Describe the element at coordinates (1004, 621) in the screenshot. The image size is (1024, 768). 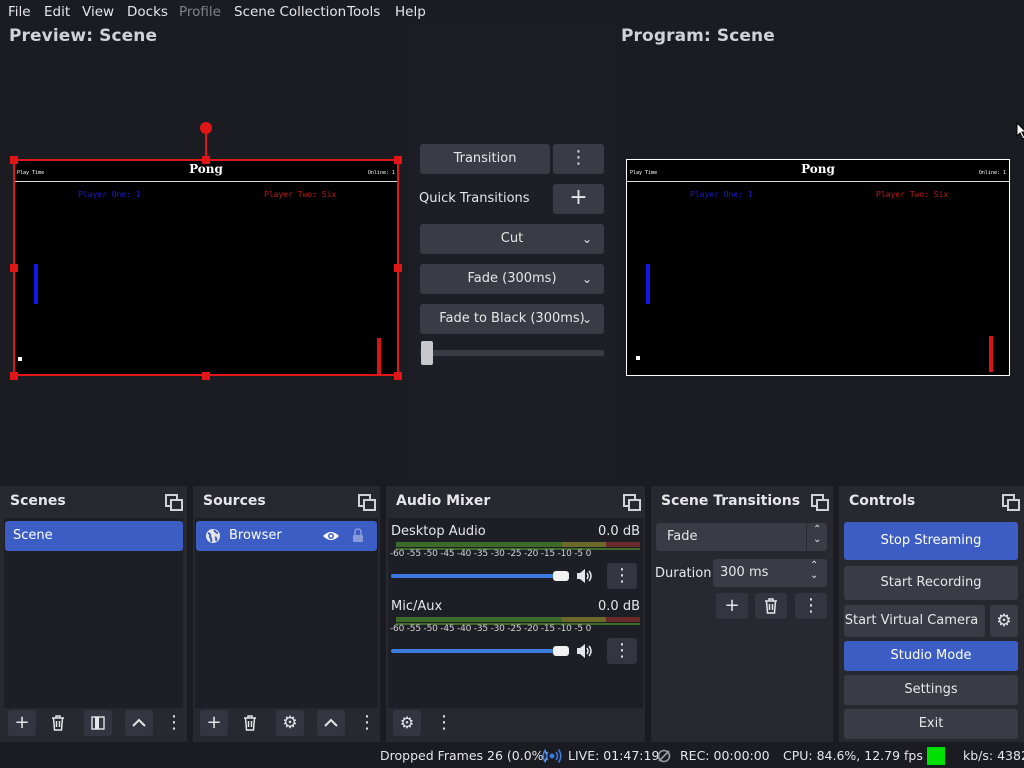
I see `virtual-camera-settings-button: ⚙` at that location.